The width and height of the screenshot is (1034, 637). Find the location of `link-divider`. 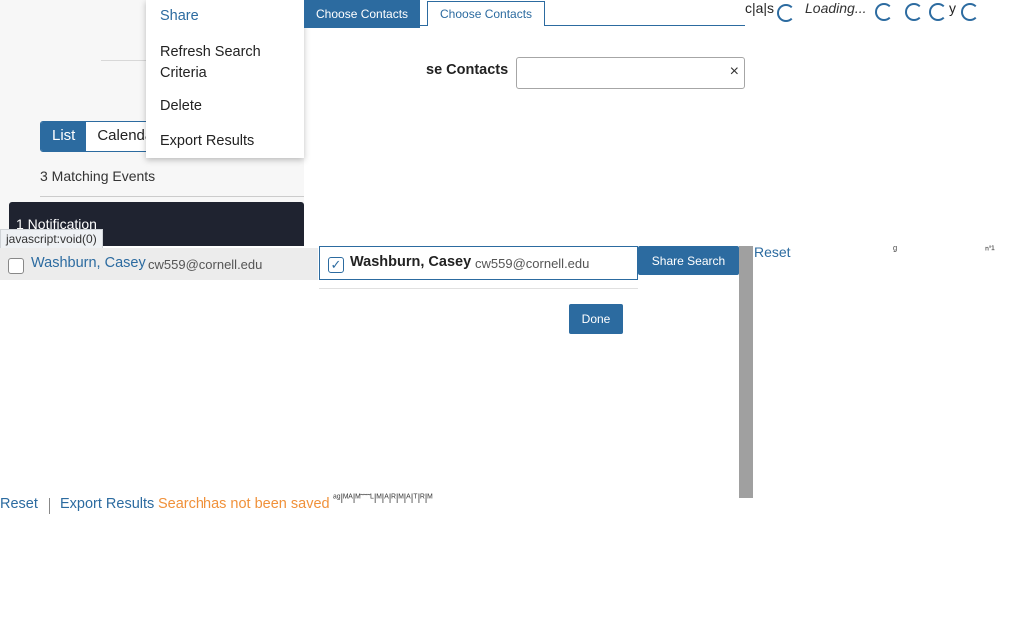

link-divider is located at coordinates (49, 506).